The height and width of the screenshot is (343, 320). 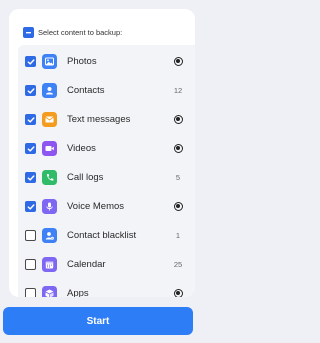 What do you see at coordinates (178, 90) in the screenshot?
I see `item-count: 12` at bounding box center [178, 90].